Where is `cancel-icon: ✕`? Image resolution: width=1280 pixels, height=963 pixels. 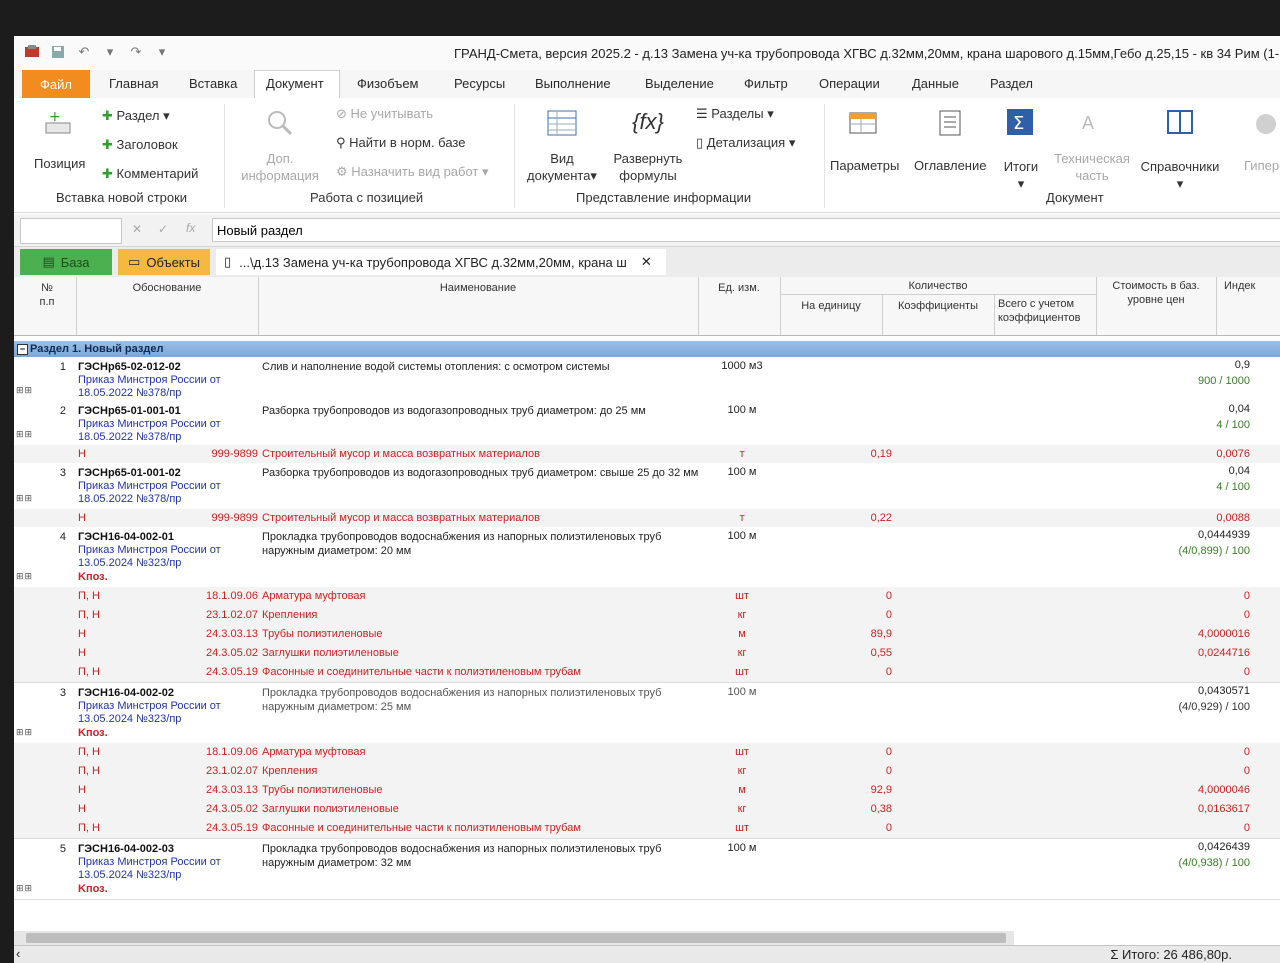 cancel-icon: ✕ is located at coordinates (137, 229).